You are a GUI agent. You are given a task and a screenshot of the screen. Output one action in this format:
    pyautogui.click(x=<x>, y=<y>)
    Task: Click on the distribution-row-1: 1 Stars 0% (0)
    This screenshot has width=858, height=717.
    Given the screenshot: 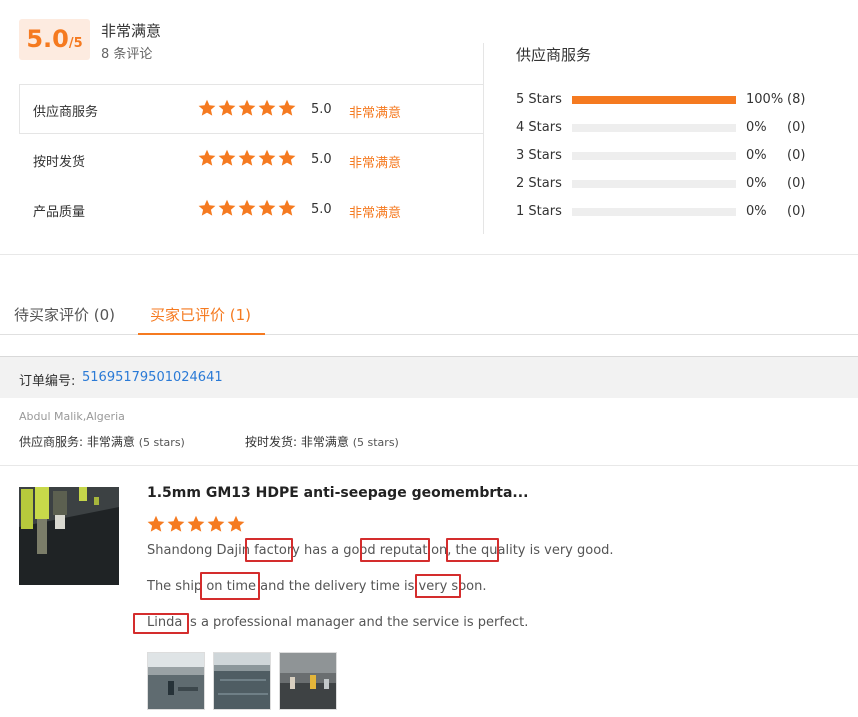 What is the action you would take?
    pyautogui.click(x=666, y=212)
    